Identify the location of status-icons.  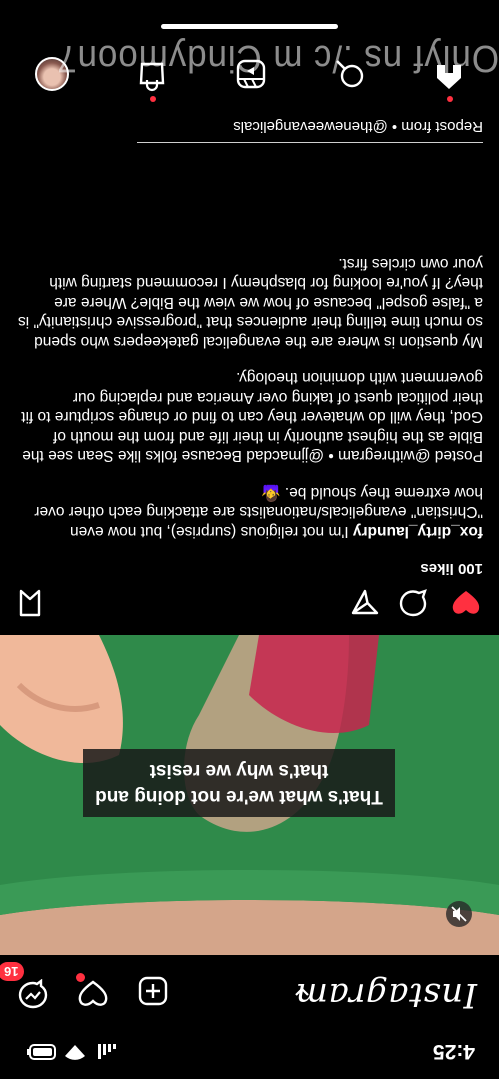
(71, 1052).